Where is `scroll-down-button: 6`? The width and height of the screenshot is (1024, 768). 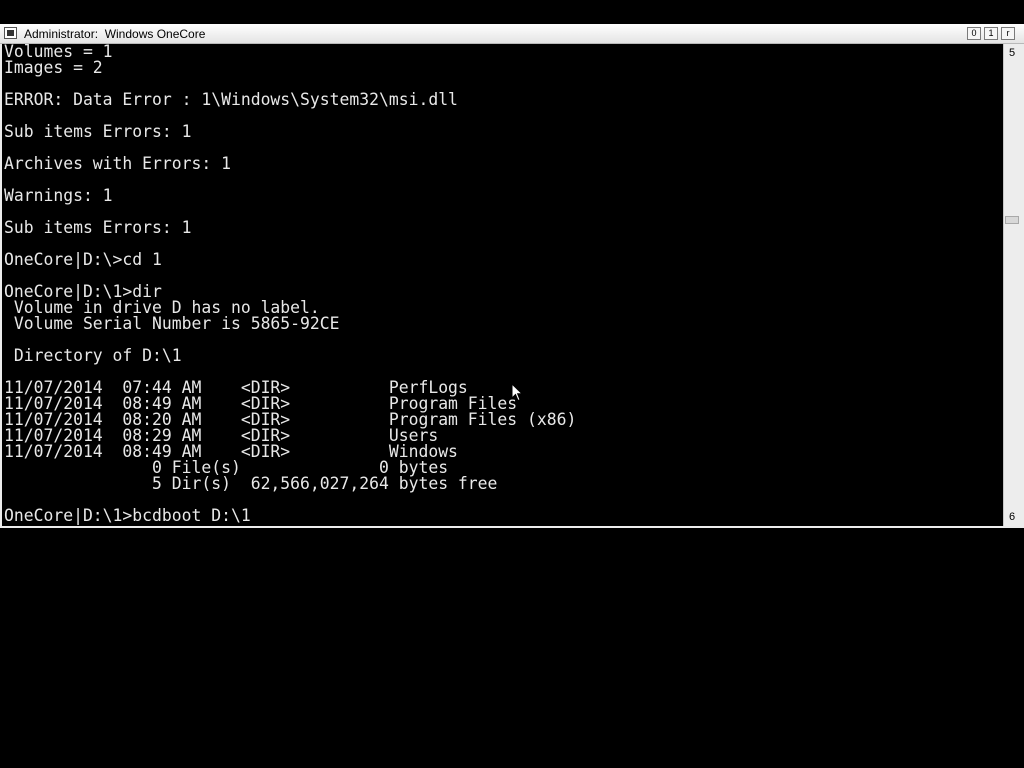
scroll-down-button: 6 is located at coordinates (1012, 517).